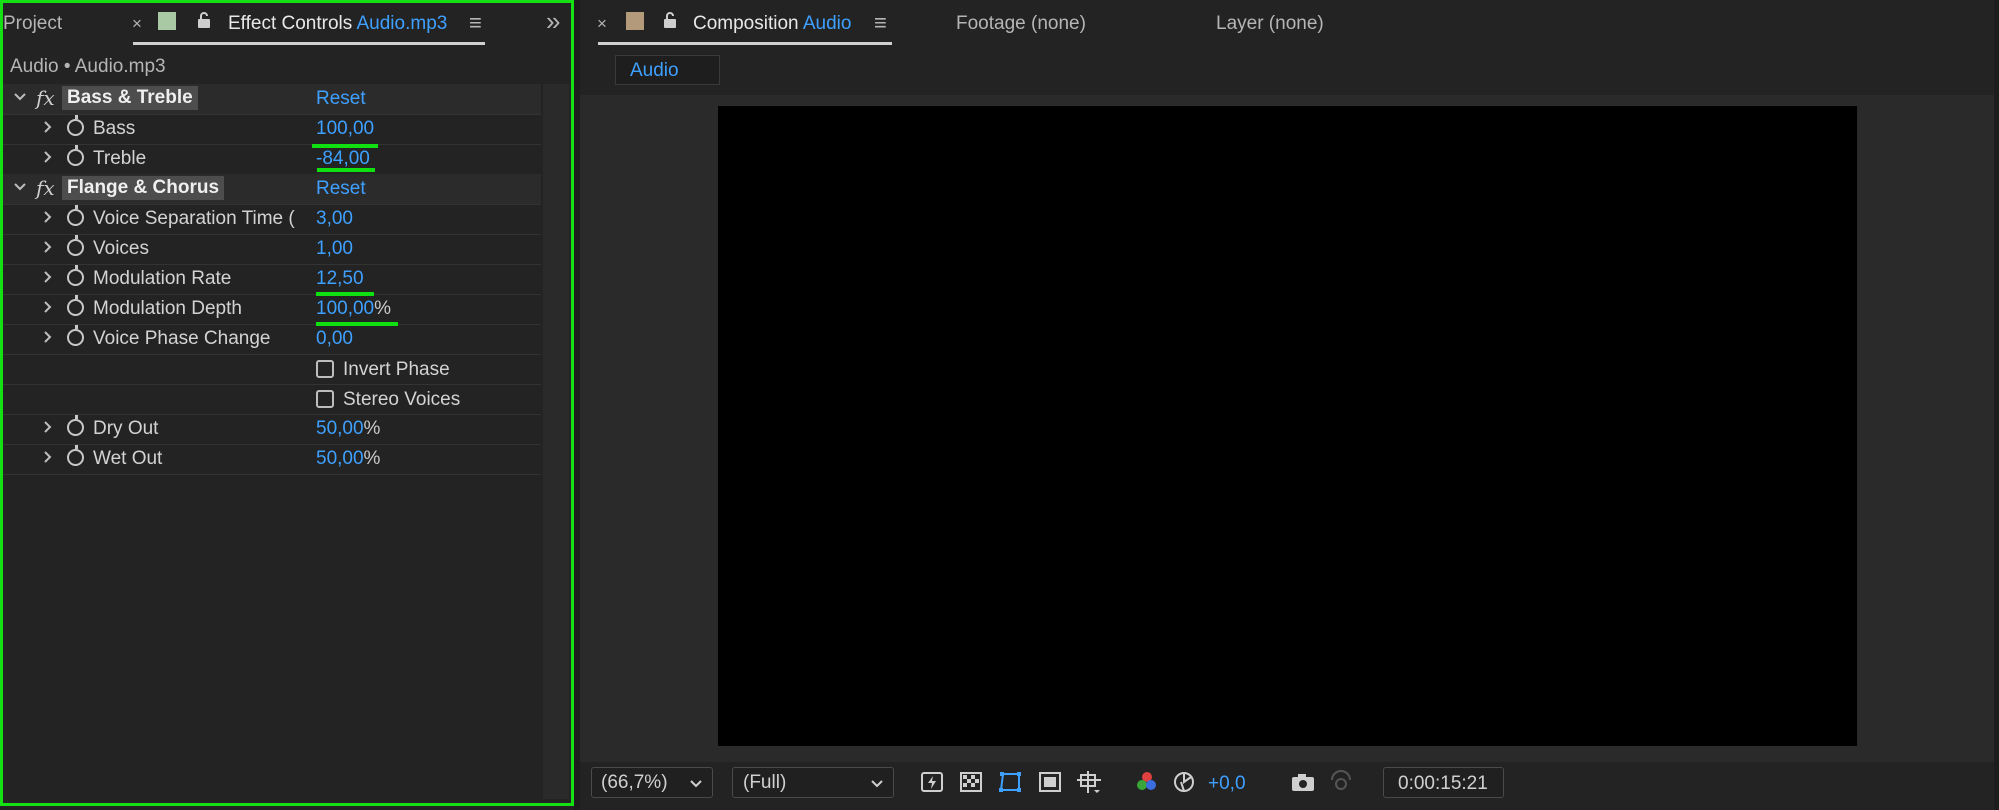  Describe the element at coordinates (654, 70) in the screenshot. I see `comp-navigator-label: Audio` at that location.